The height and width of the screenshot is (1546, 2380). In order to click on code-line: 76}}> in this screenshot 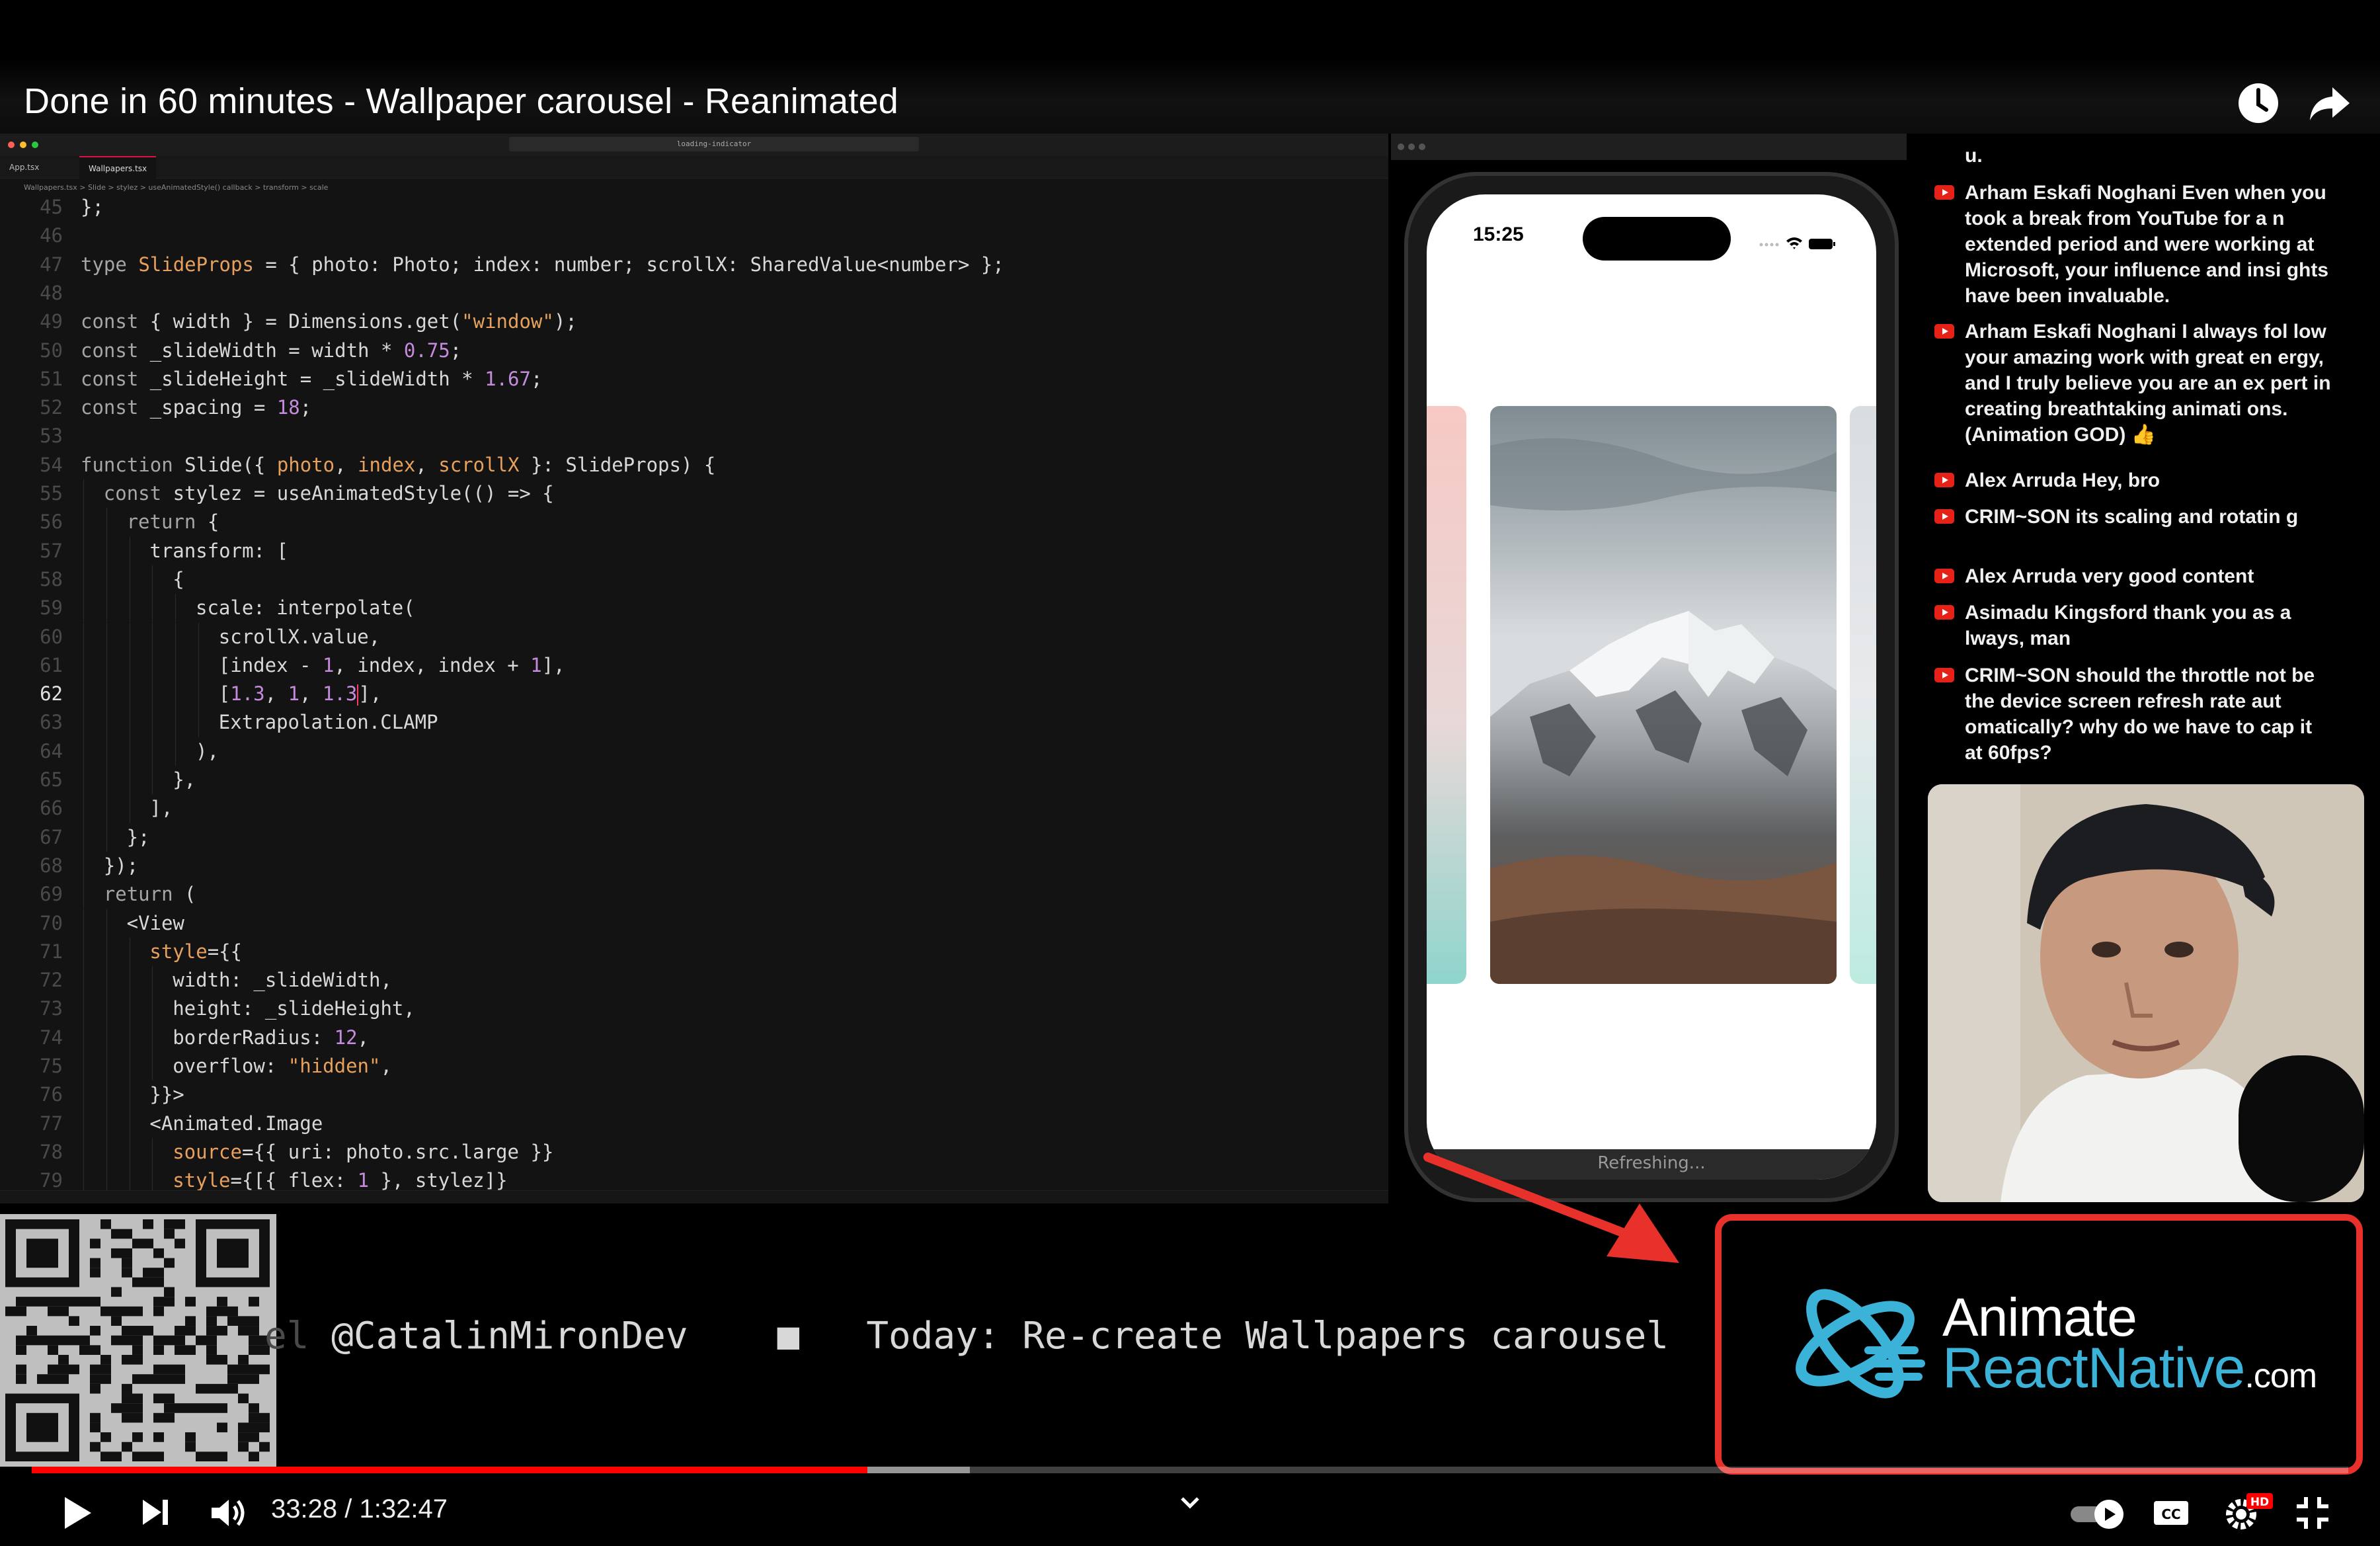, I will do `click(687, 1095)`.